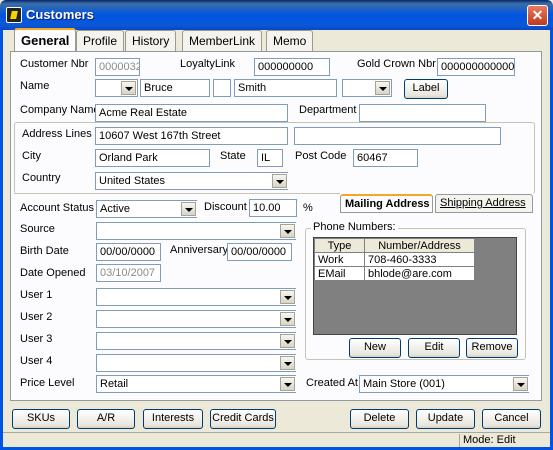 This screenshot has height=450, width=553. What do you see at coordinates (196, 363) in the screenshot?
I see `user4-select` at bounding box center [196, 363].